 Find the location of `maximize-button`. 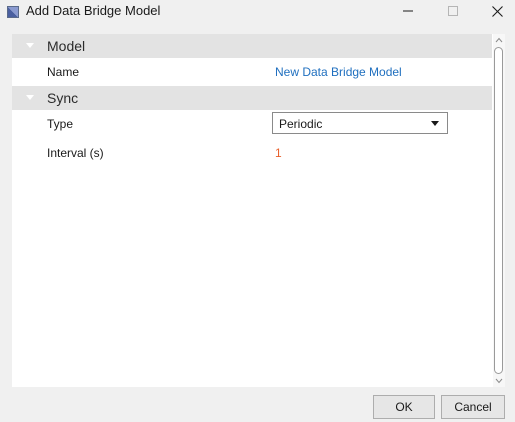

maximize-button is located at coordinates (453, 11).